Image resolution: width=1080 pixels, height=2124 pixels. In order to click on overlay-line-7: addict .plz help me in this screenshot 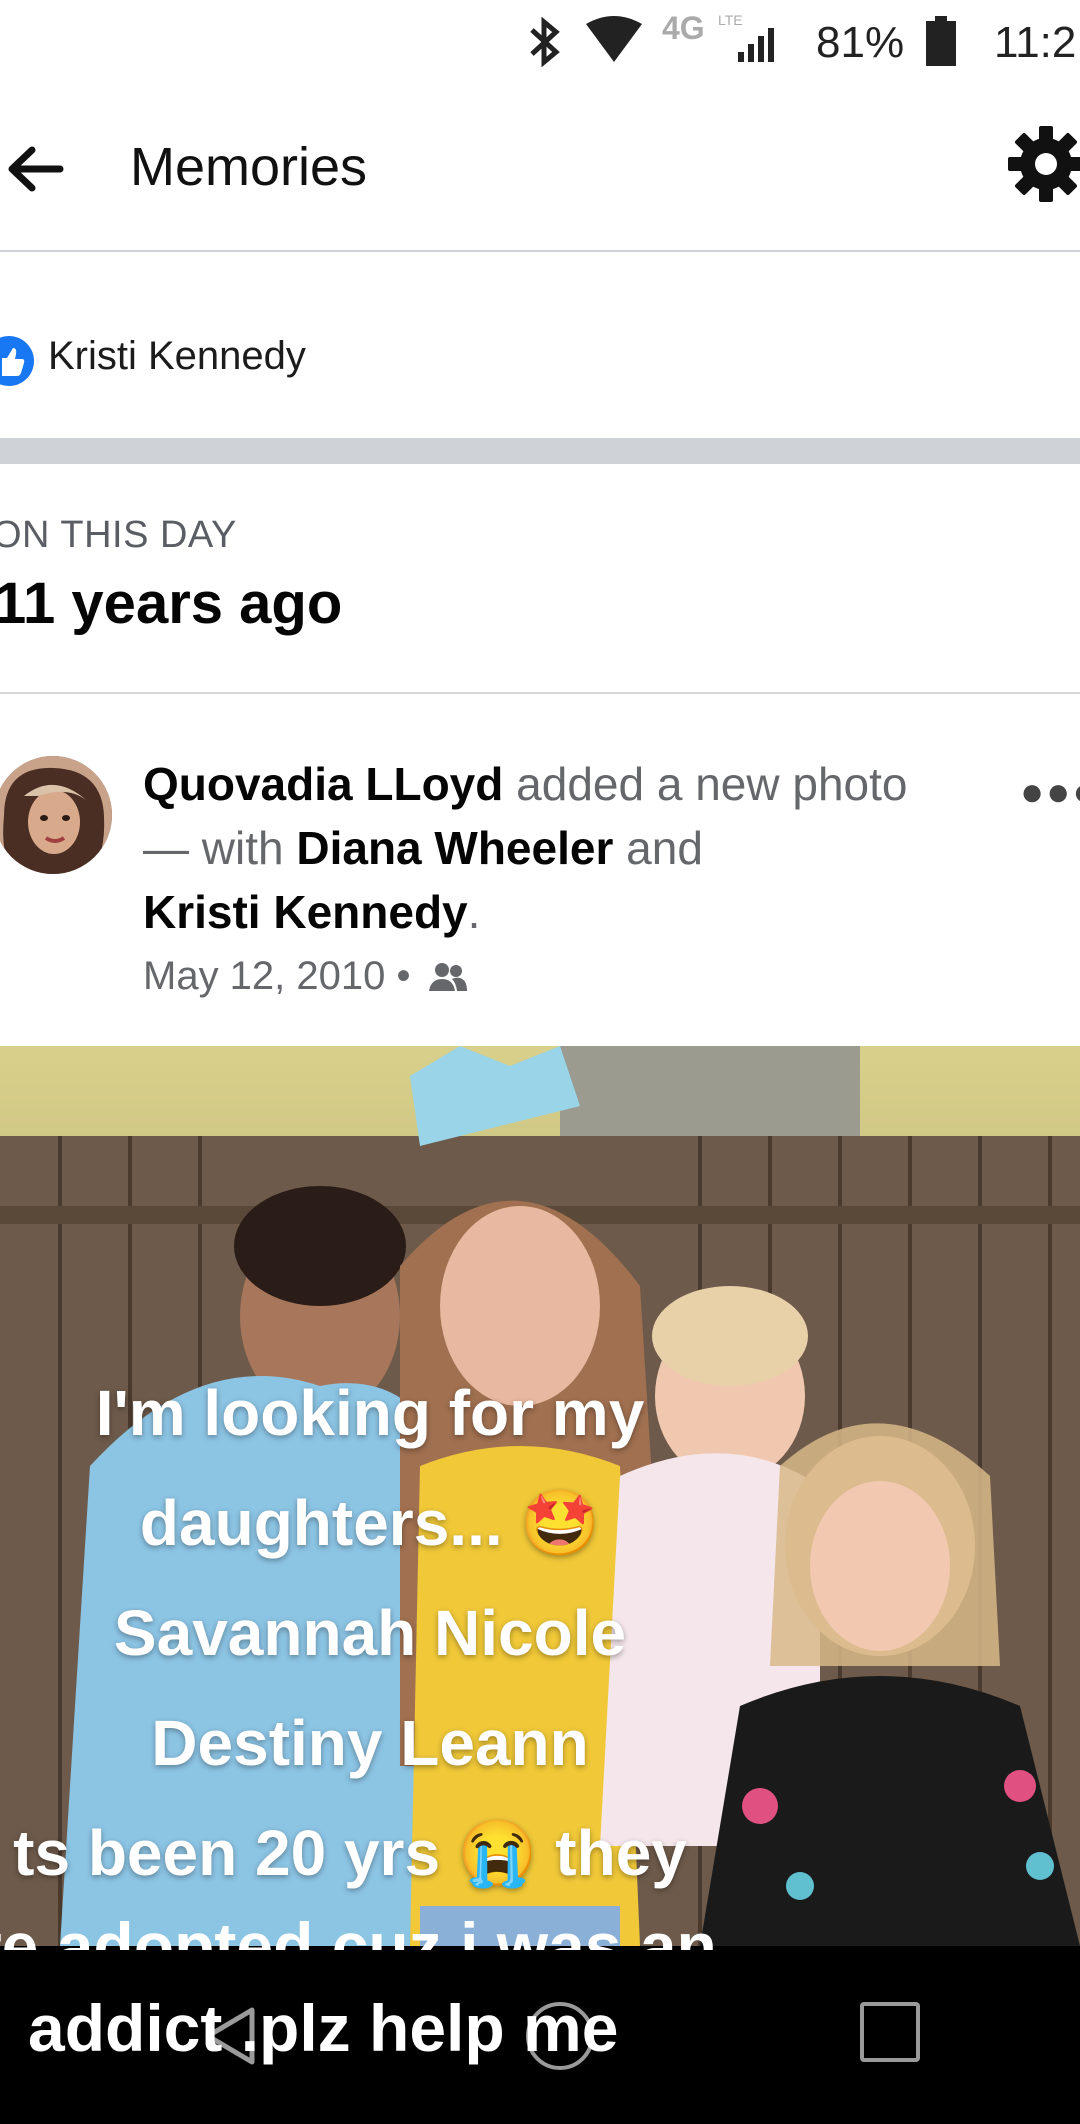, I will do `click(323, 2028)`.